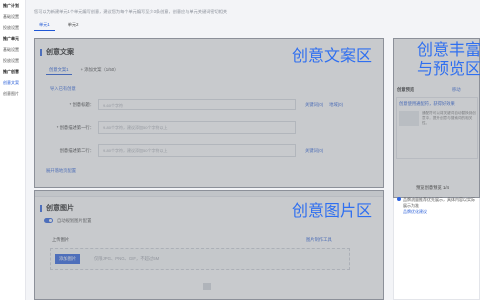  What do you see at coordinates (439, 202) in the screenshot?
I see `preview-tip: 品牌流量推荐优先展示，具体内容以实际展示为准` at bounding box center [439, 202].